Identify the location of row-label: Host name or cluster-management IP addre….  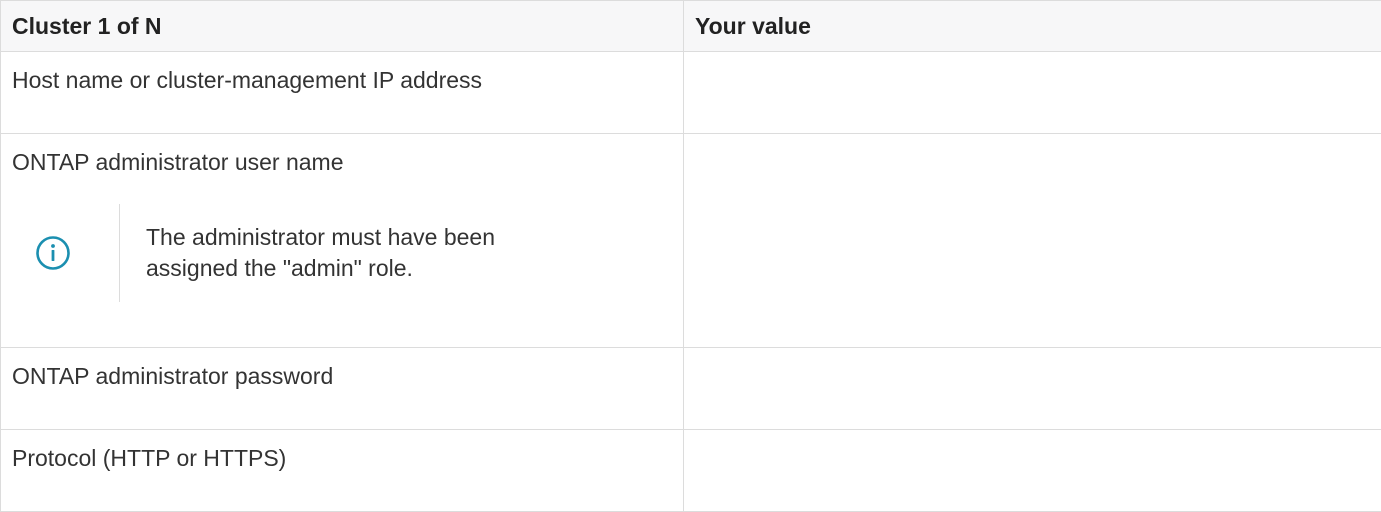
(342, 74).